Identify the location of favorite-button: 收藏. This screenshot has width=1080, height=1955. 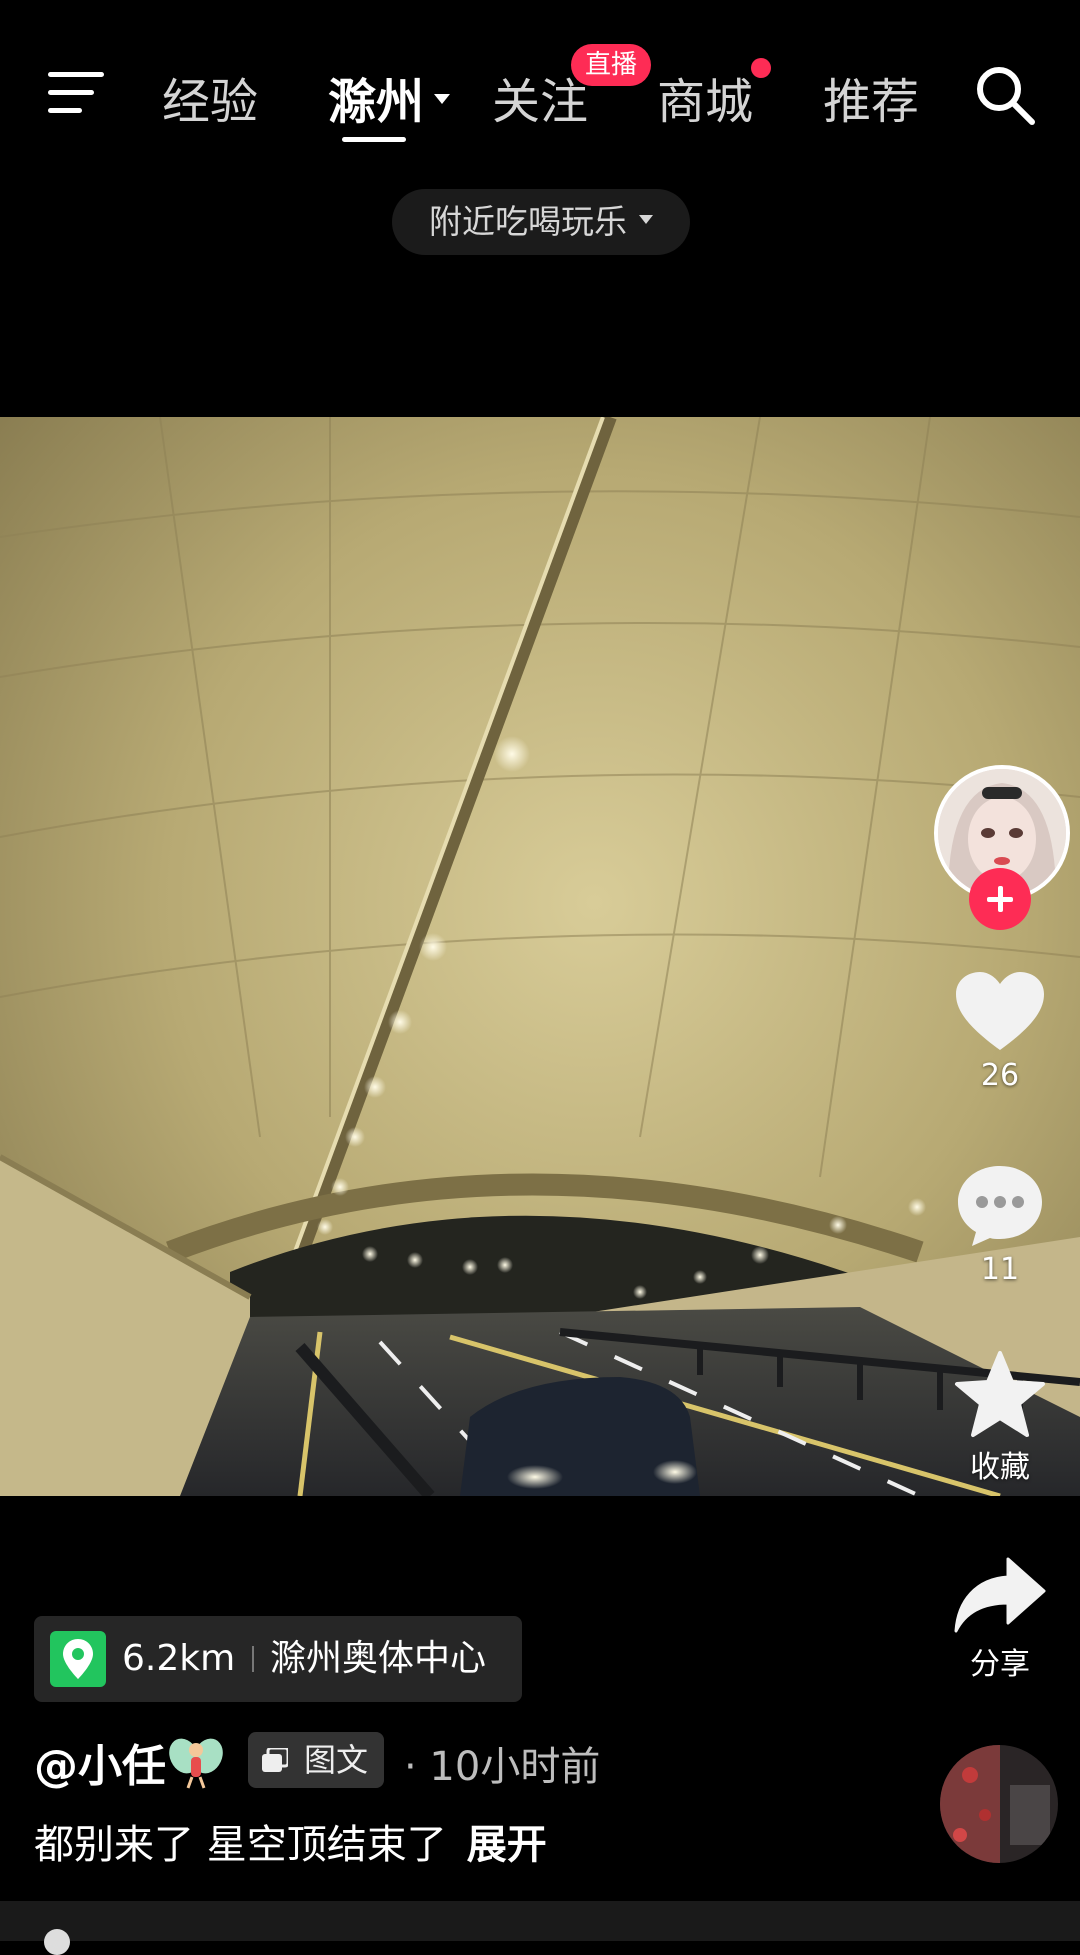
(1000, 1418).